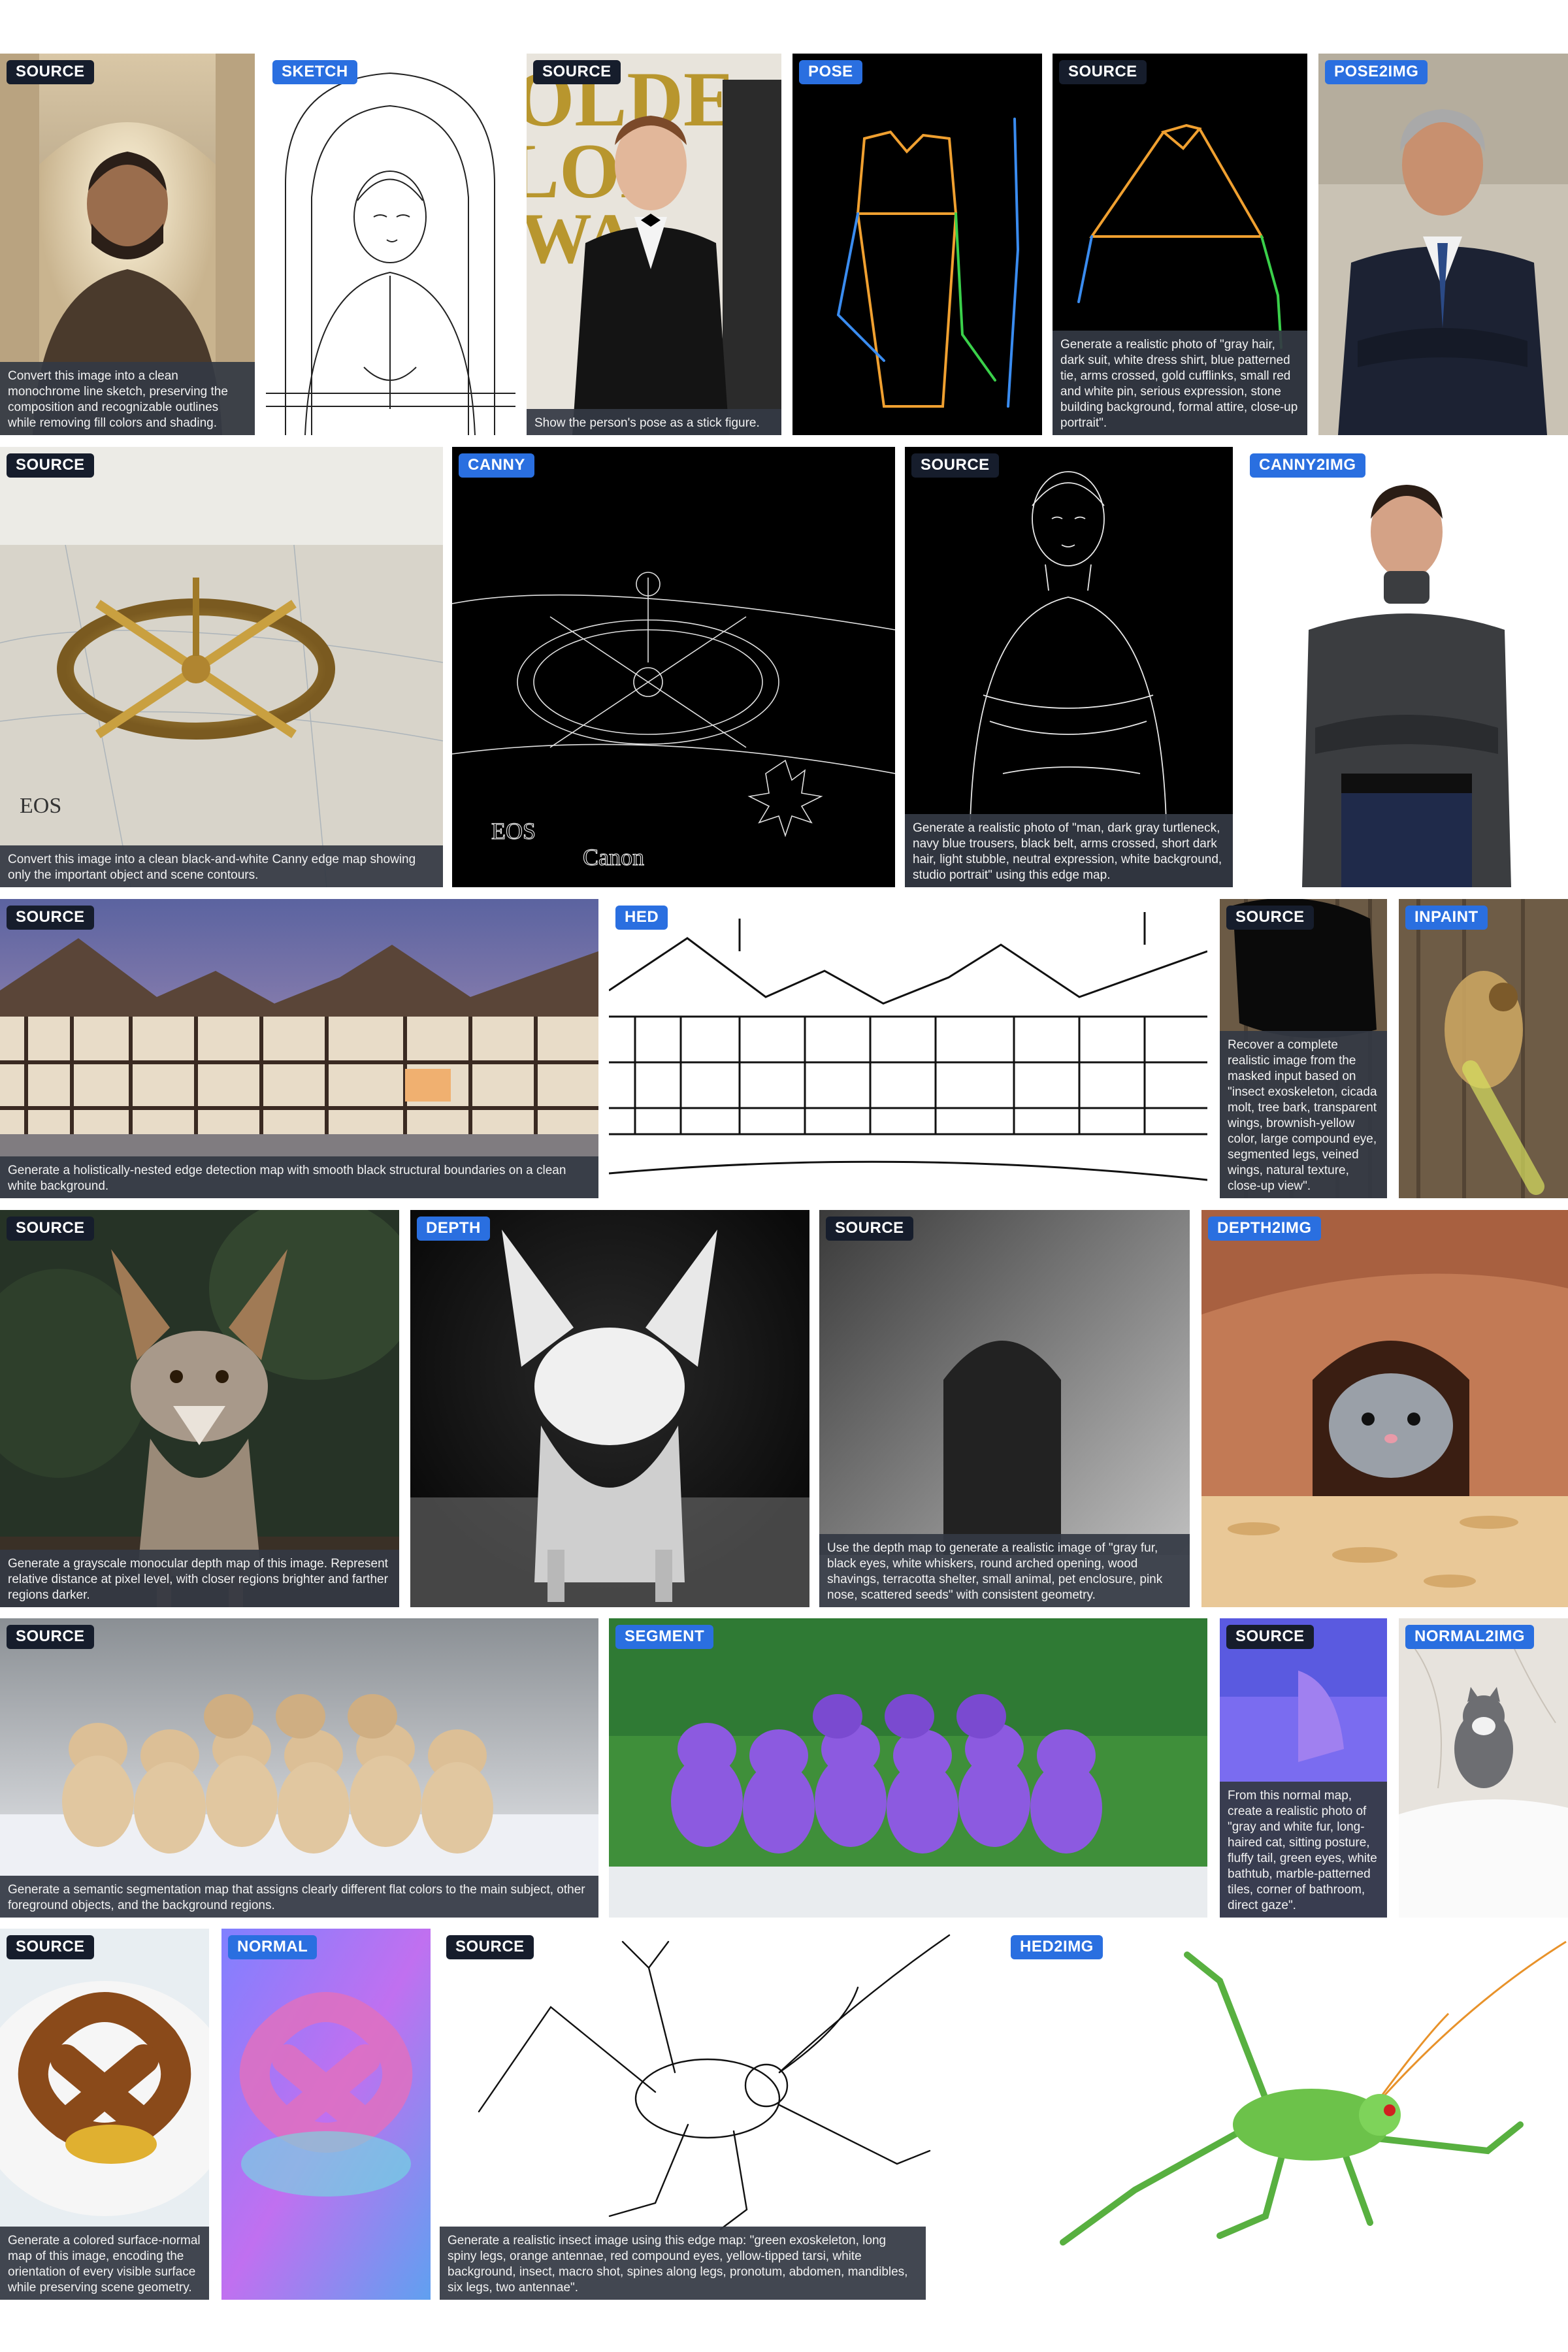 Image resolution: width=1568 pixels, height=2352 pixels. I want to click on puppies-illustration, so click(299, 1768).